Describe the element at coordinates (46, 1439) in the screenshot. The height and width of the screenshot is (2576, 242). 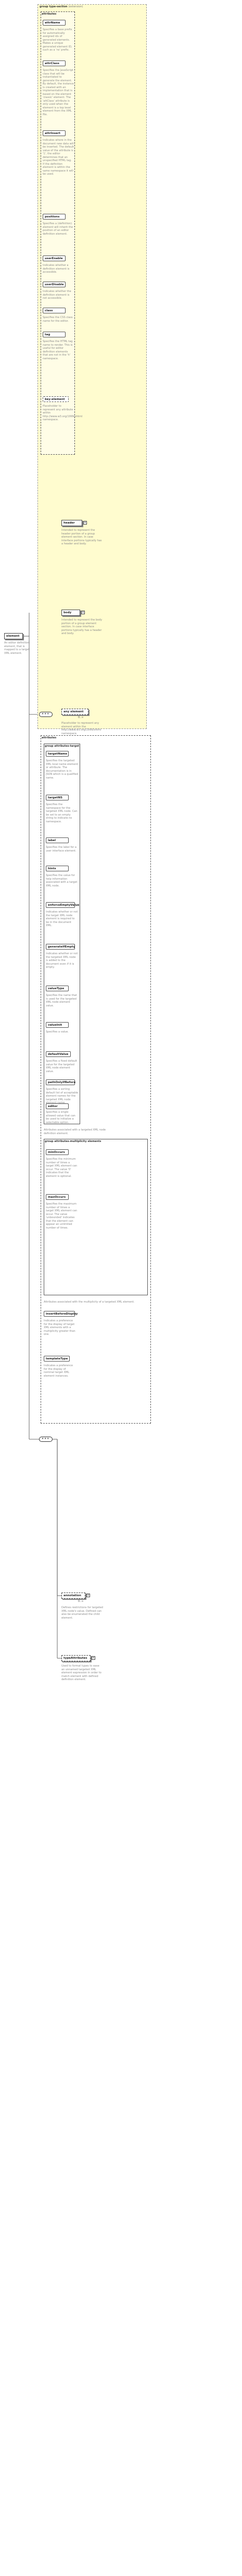
I see `bottom-sequence` at that location.